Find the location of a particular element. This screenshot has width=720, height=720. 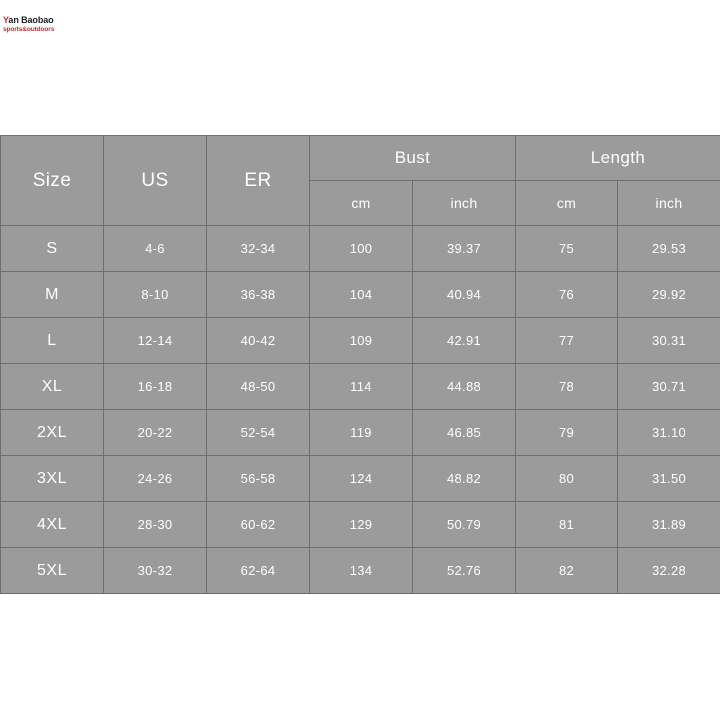

cell-size: M is located at coordinates (52, 294).